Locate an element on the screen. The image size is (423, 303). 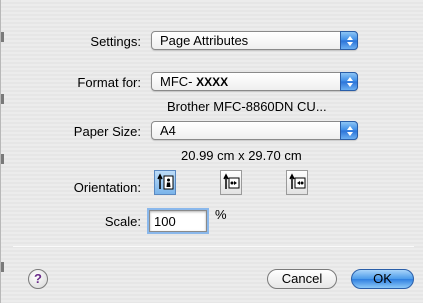
divider is located at coordinates (213, 246).